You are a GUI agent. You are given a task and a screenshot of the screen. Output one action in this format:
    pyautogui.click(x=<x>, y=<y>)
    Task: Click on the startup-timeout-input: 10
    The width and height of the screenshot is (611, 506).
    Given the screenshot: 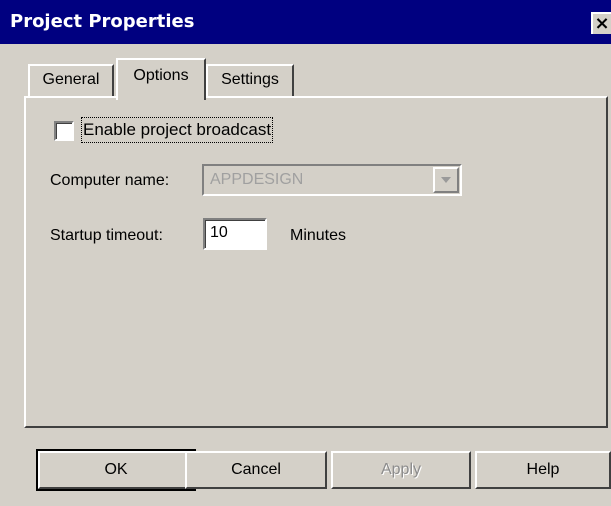 What is the action you would take?
    pyautogui.click(x=235, y=234)
    